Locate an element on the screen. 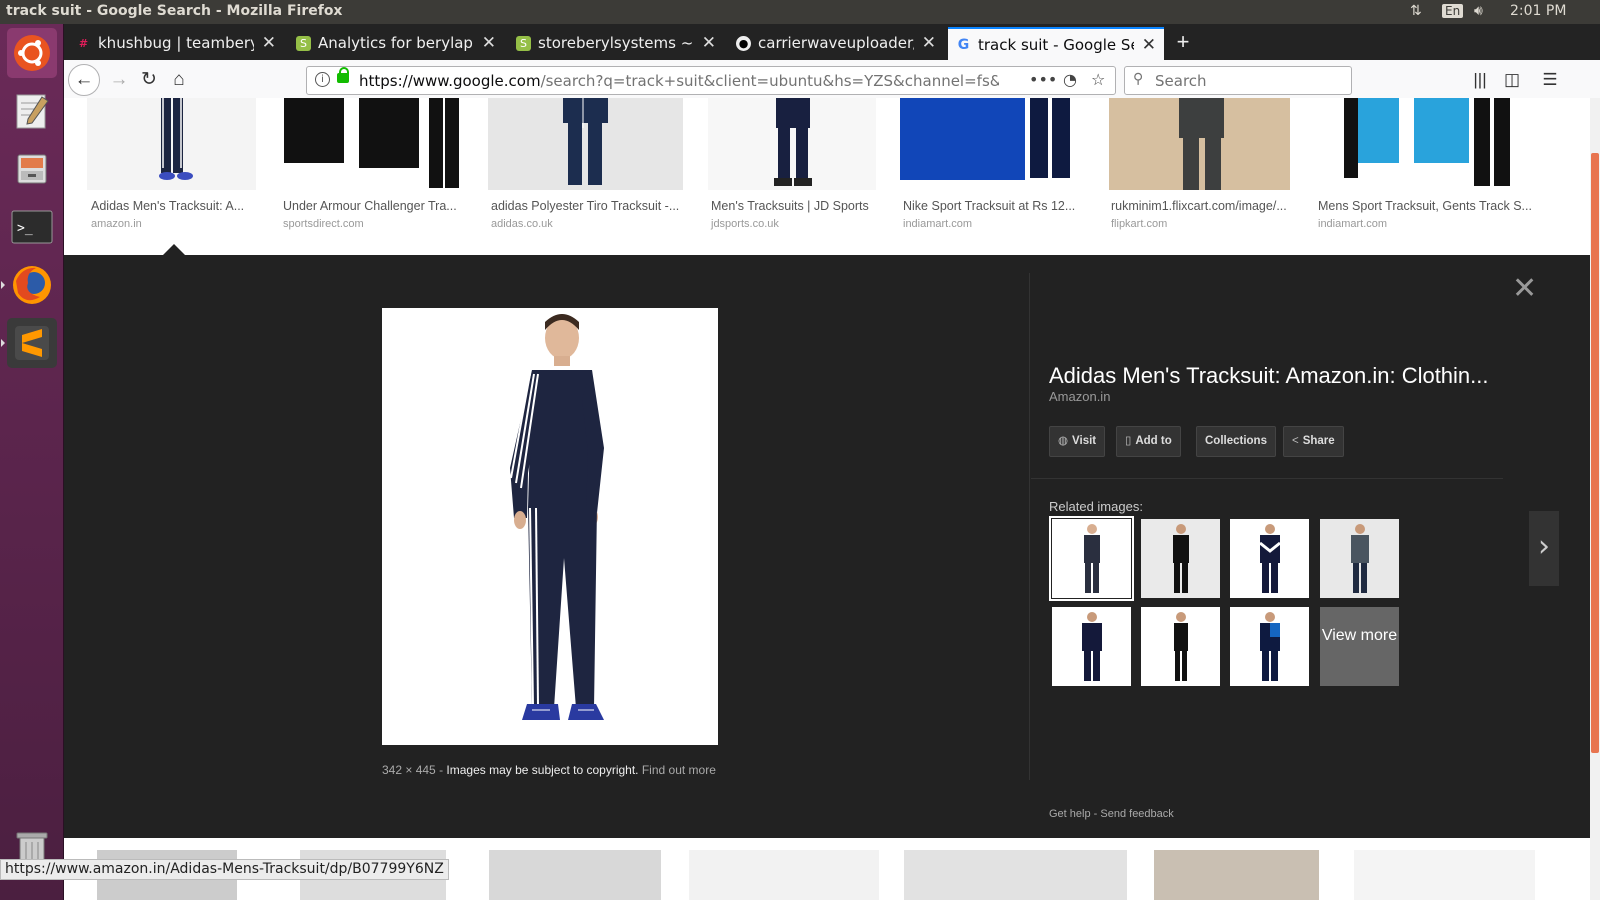 The width and height of the screenshot is (1600, 900). forward-button: → is located at coordinates (119, 80).